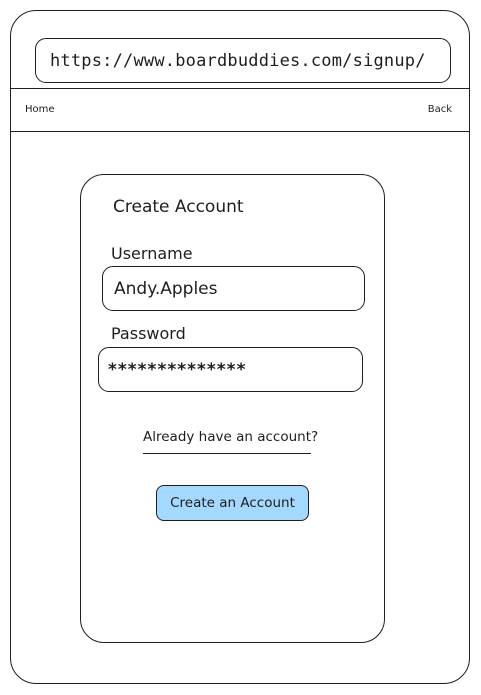 This screenshot has height=695, width=481. What do you see at coordinates (148, 333) in the screenshot?
I see `password-label: Password` at bounding box center [148, 333].